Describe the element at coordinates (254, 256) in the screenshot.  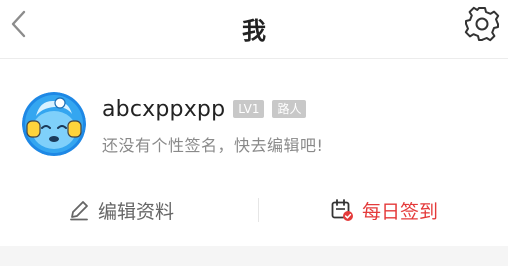
I see `section-separator` at that location.